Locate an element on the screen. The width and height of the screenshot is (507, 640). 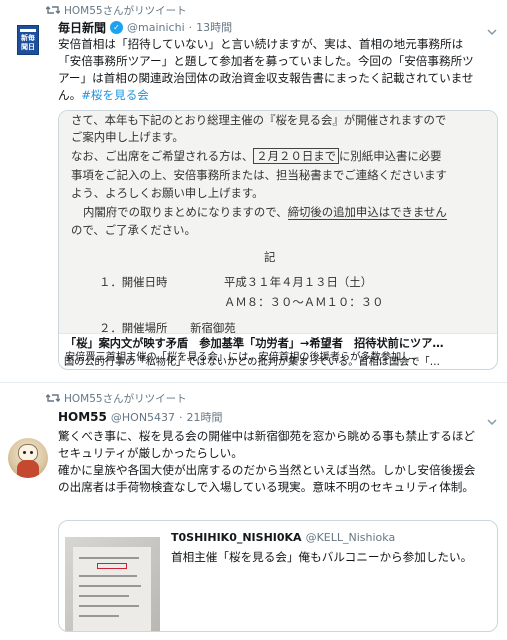
author-handle: @mainichi is located at coordinates (156, 27).